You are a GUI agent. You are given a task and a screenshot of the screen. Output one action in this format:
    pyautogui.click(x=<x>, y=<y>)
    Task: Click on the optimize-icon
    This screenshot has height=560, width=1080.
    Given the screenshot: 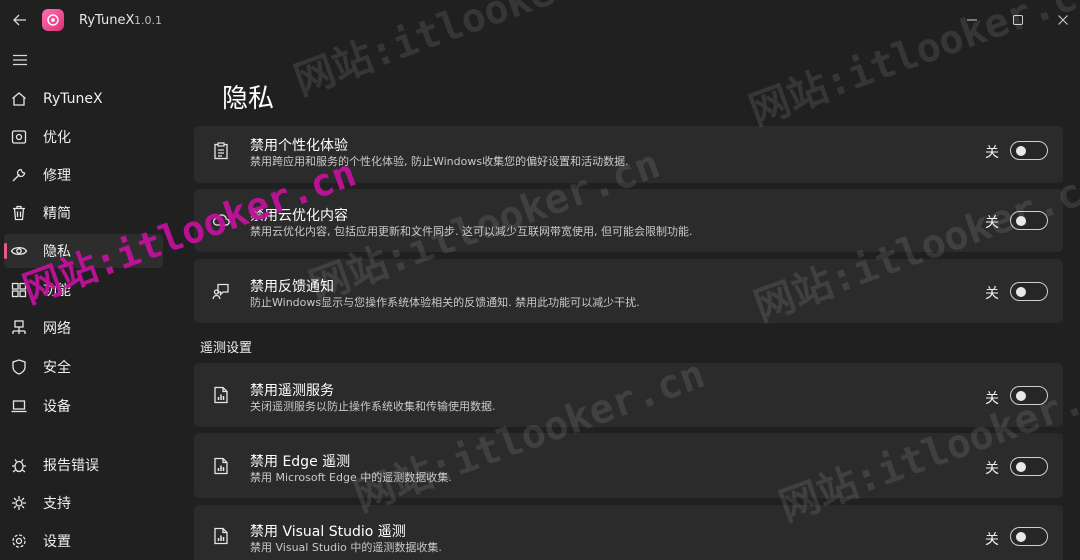 What is the action you would take?
    pyautogui.click(x=19, y=137)
    